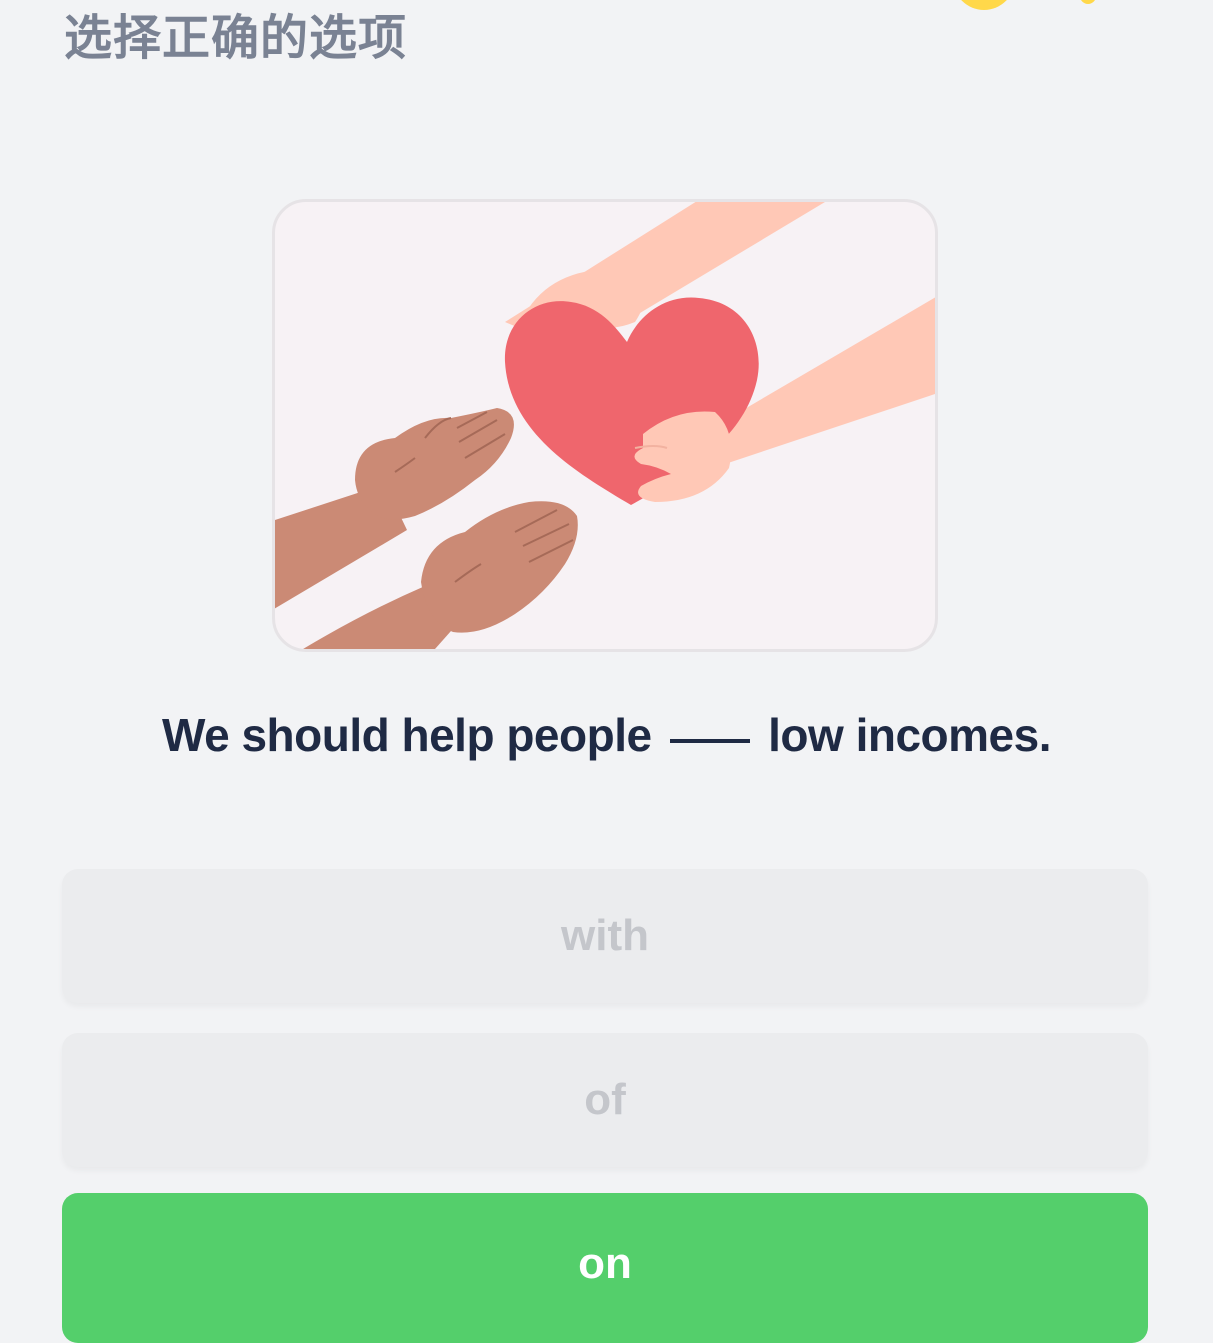 The image size is (1213, 1343). I want to click on option-button-of: of, so click(605, 1100).